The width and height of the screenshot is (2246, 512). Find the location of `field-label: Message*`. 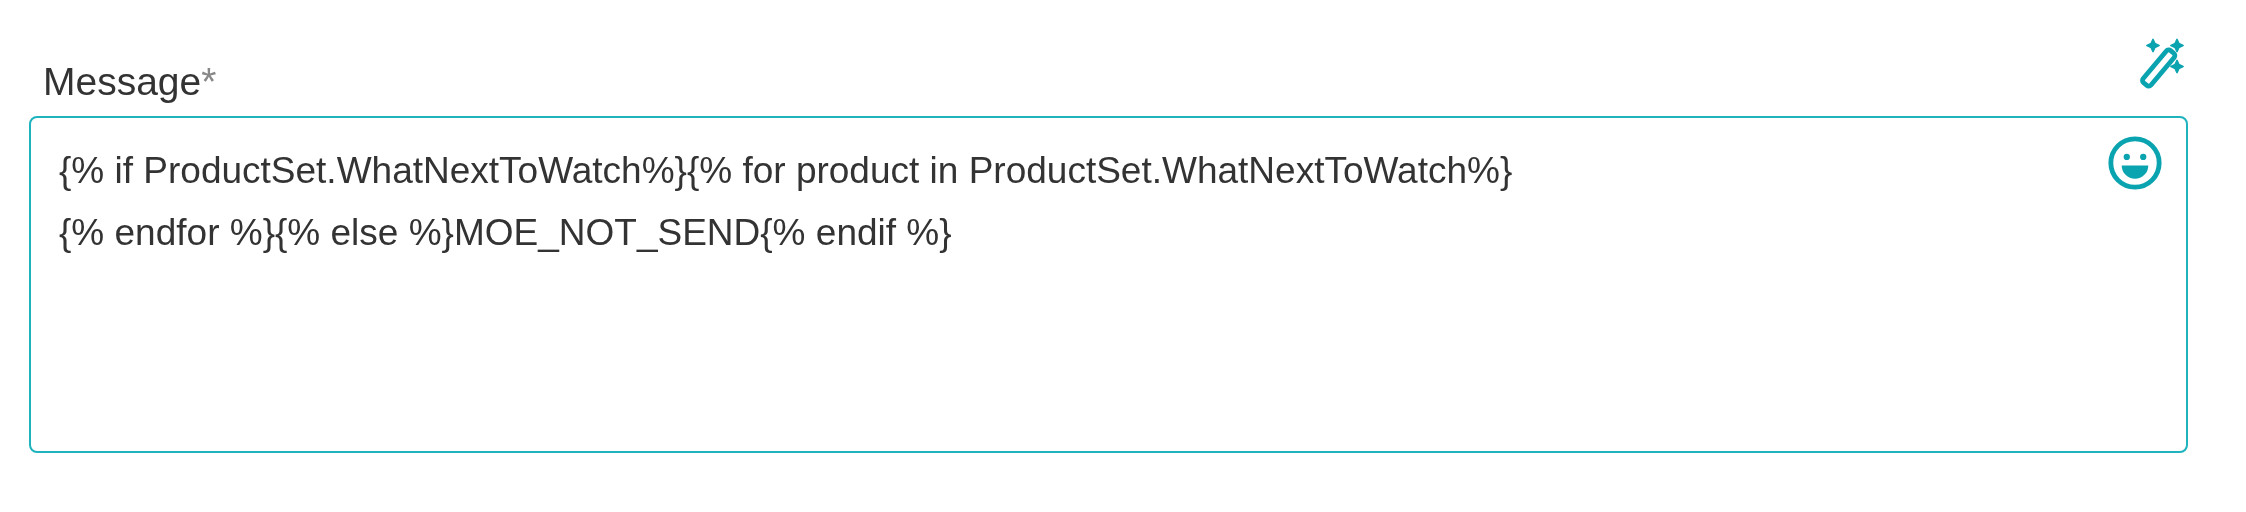

field-label: Message* is located at coordinates (130, 82).